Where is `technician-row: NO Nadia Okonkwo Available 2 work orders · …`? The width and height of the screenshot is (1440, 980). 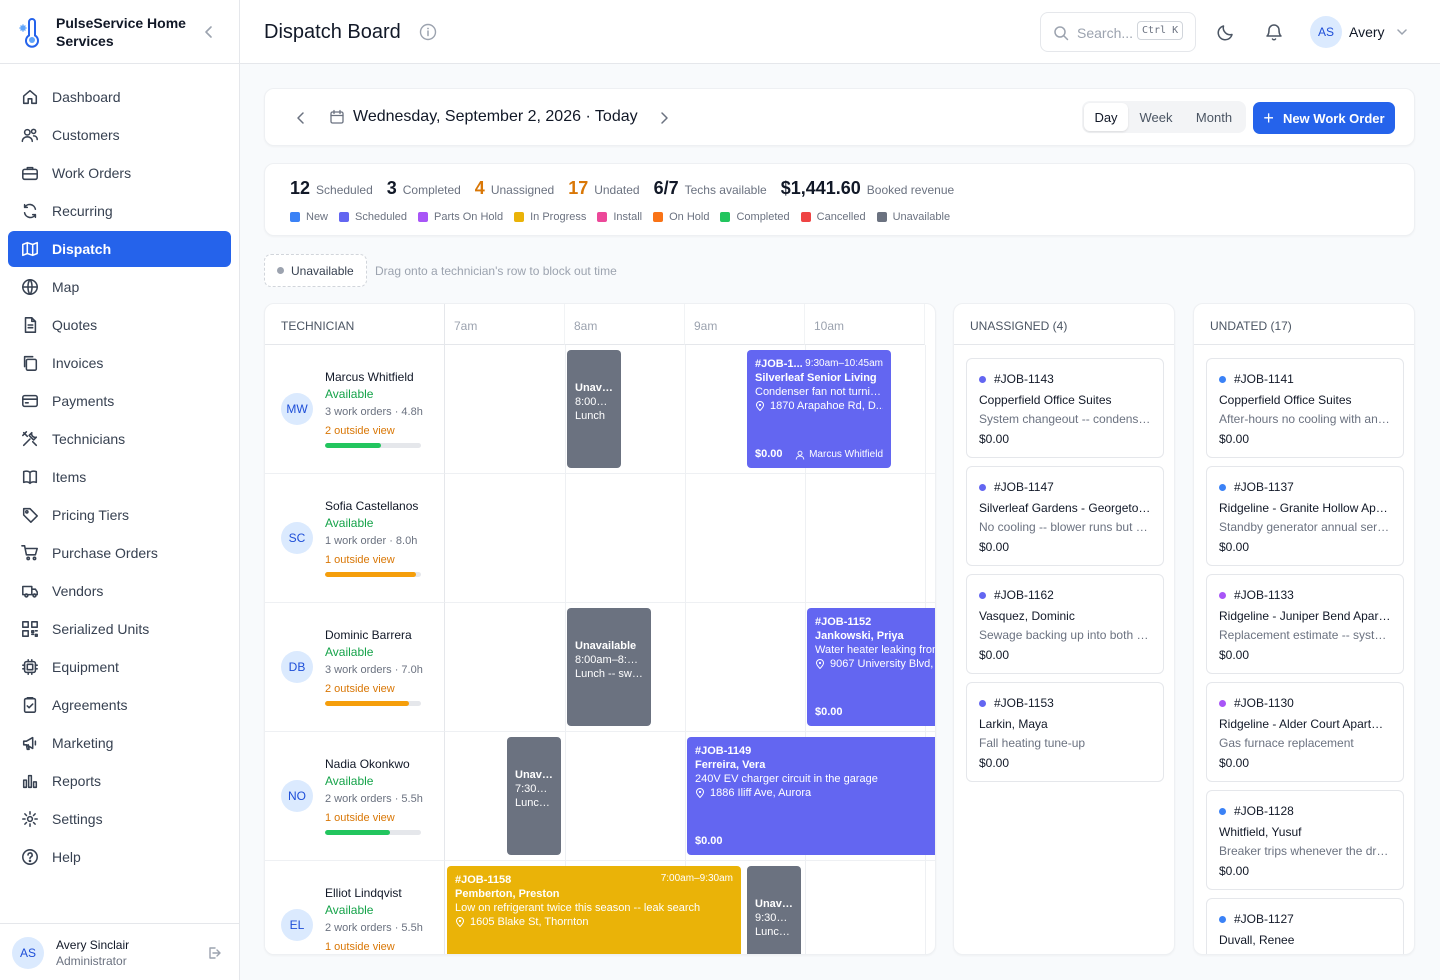 technician-row: NO Nadia Okonkwo Available 2 work orders · … is located at coordinates (355, 796).